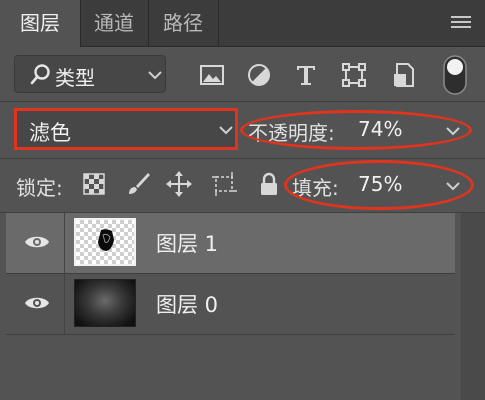 The height and width of the screenshot is (400, 485). I want to click on scrollbar, so click(473, 306).